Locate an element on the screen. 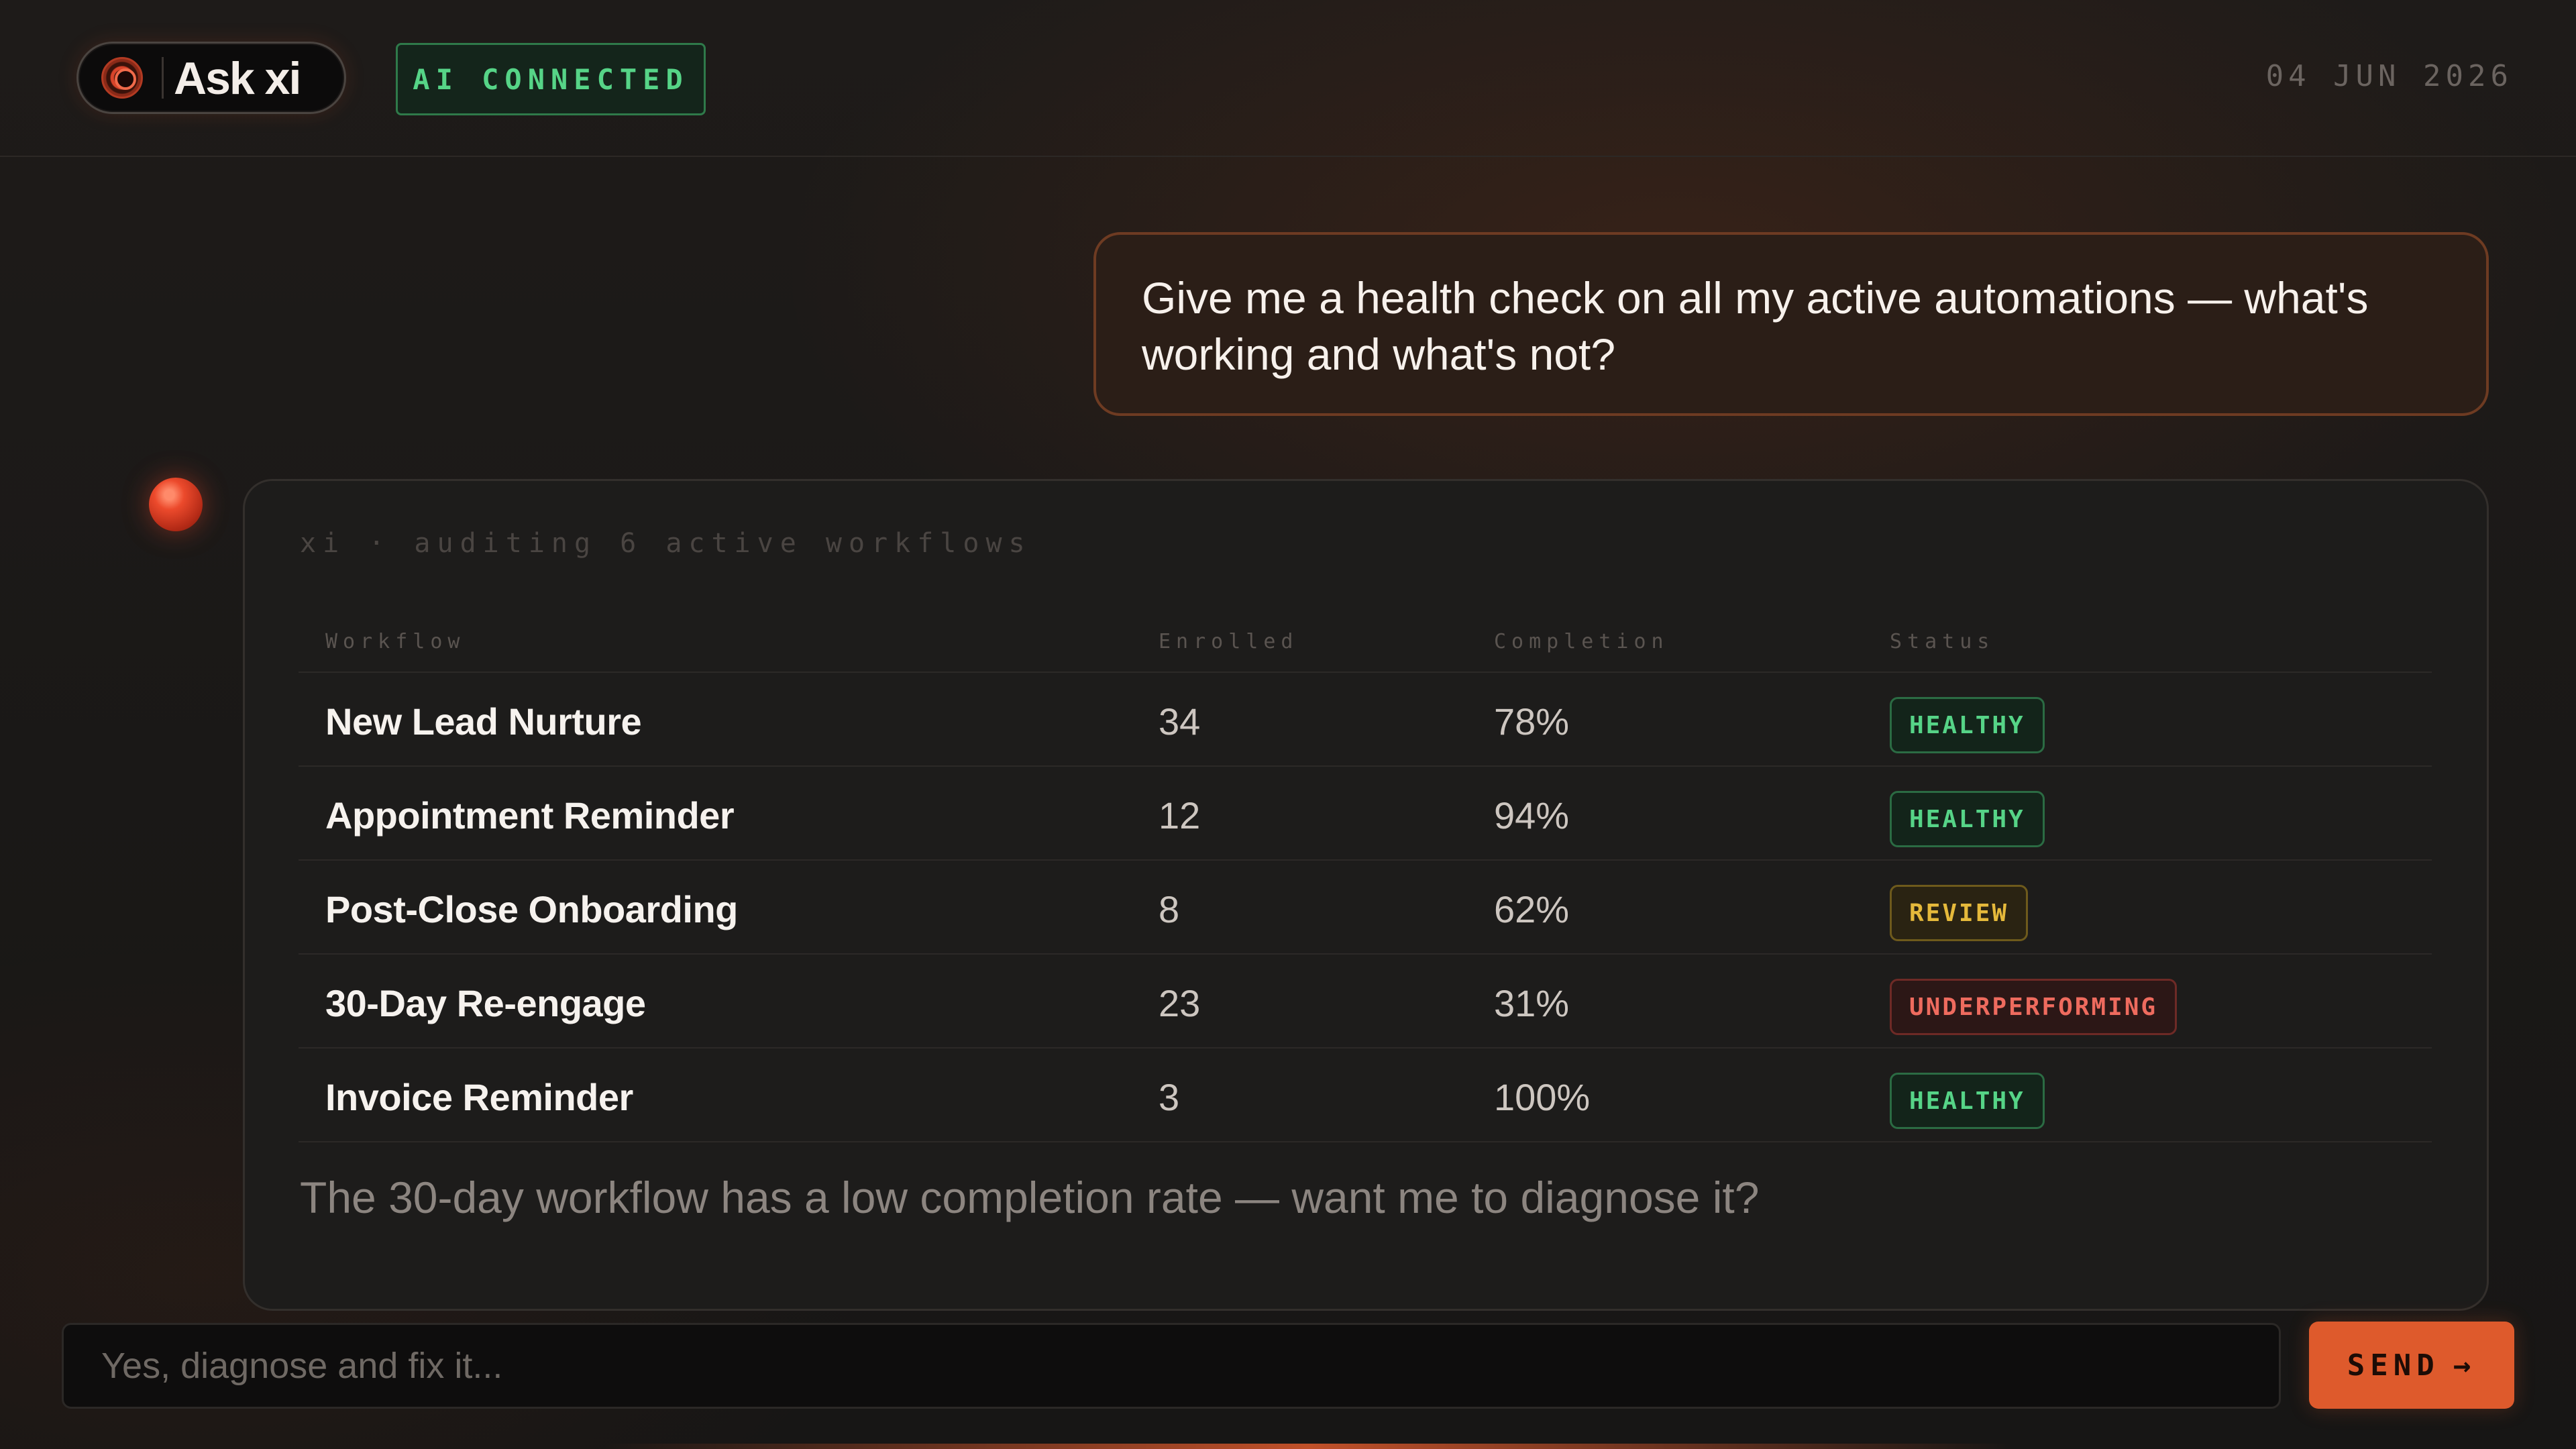 Image resolution: width=2576 pixels, height=1449 pixels. completion-rate: 31% is located at coordinates (1532, 1003).